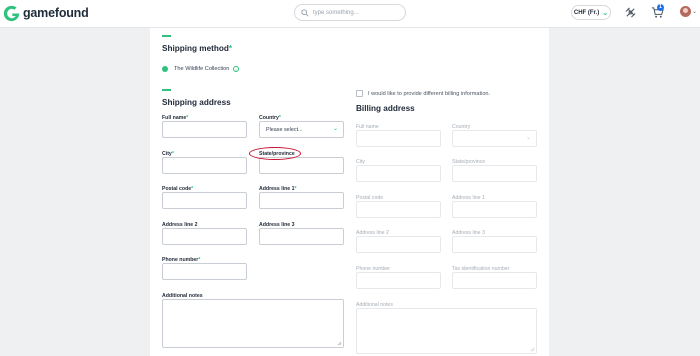 The image size is (700, 356). Describe the element at coordinates (204, 236) in the screenshot. I see `address-line-2-field` at that location.